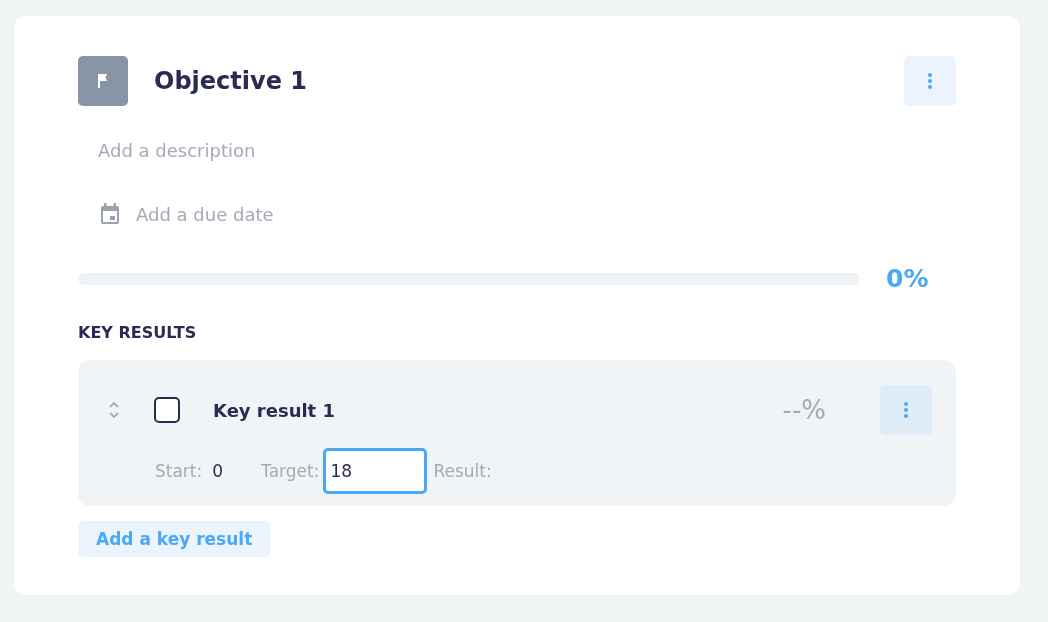 The width and height of the screenshot is (1048, 622). What do you see at coordinates (179, 471) in the screenshot?
I see `start-label: Start:` at bounding box center [179, 471].